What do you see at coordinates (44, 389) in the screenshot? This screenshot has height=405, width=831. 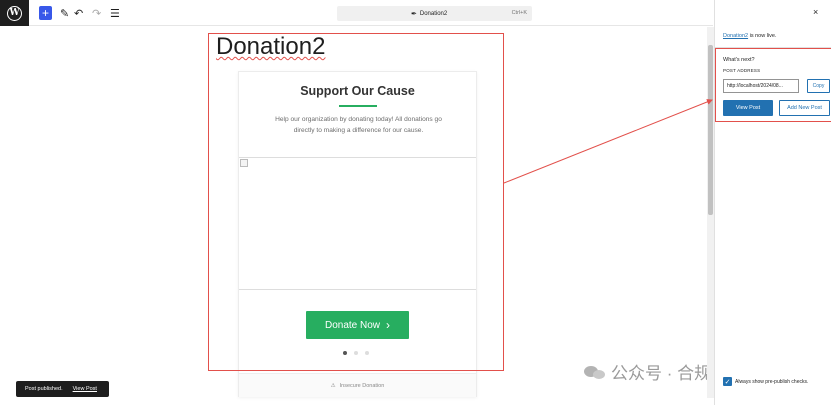 I see `snackbar-message: Post published.` at bounding box center [44, 389].